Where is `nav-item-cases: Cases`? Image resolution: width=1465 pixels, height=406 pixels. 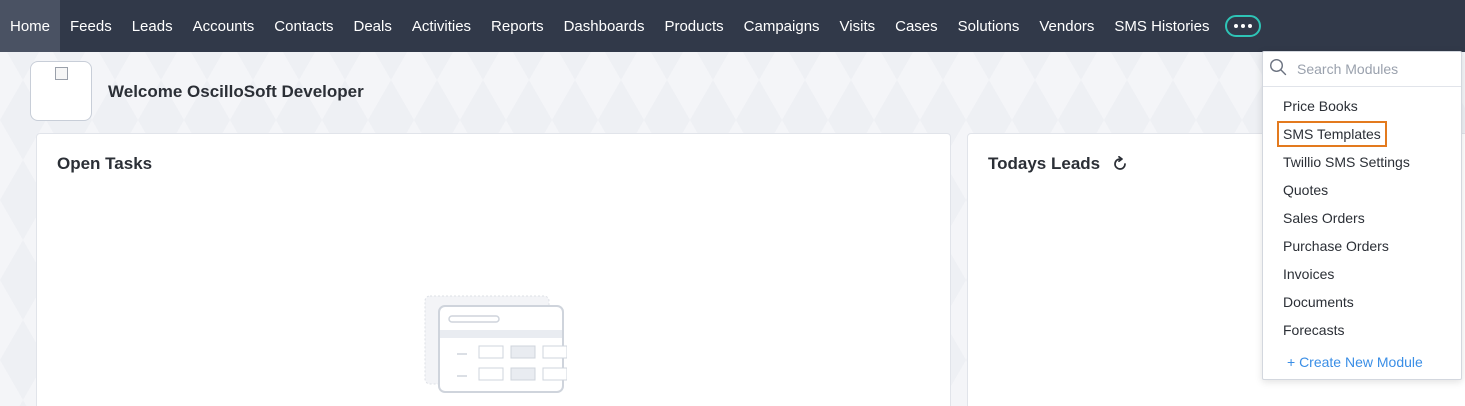 nav-item-cases: Cases is located at coordinates (916, 26).